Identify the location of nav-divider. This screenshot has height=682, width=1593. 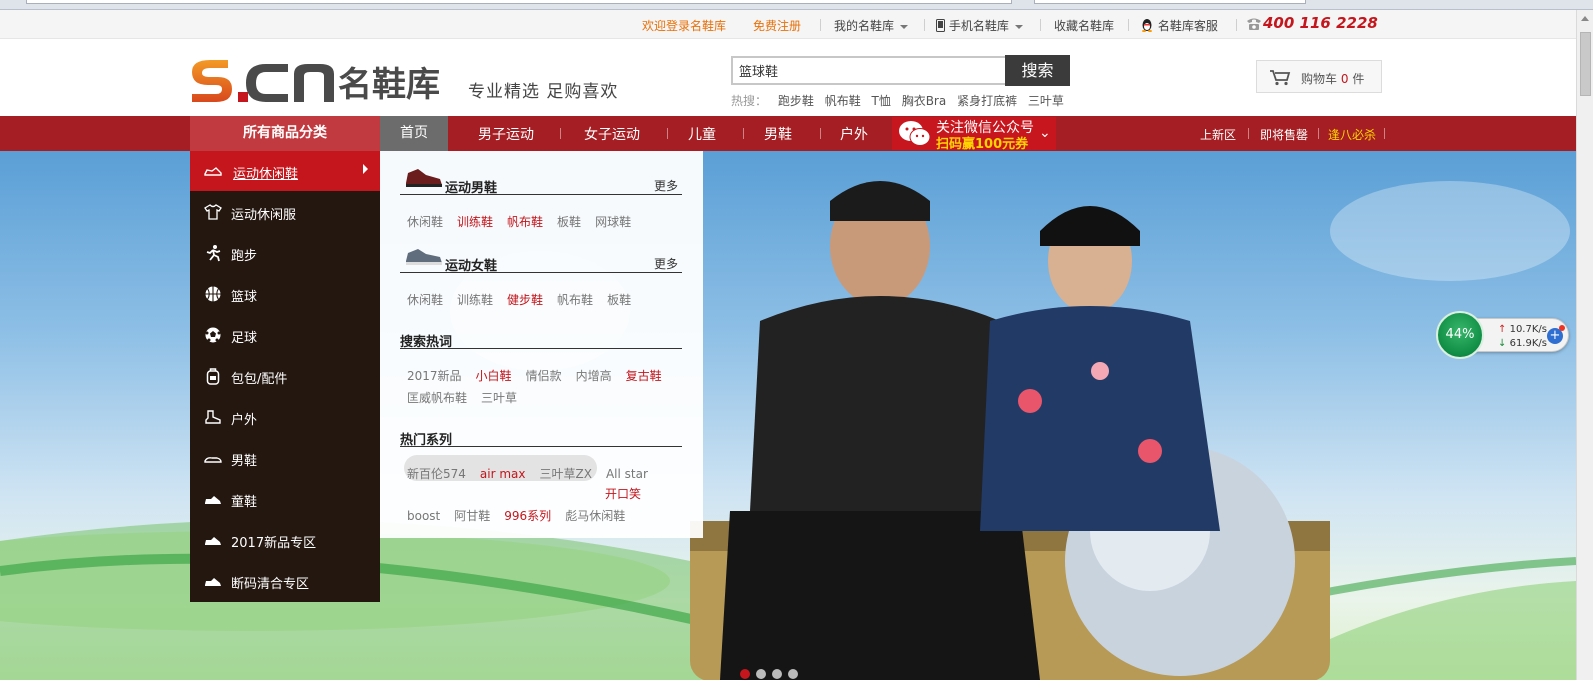
(667, 133).